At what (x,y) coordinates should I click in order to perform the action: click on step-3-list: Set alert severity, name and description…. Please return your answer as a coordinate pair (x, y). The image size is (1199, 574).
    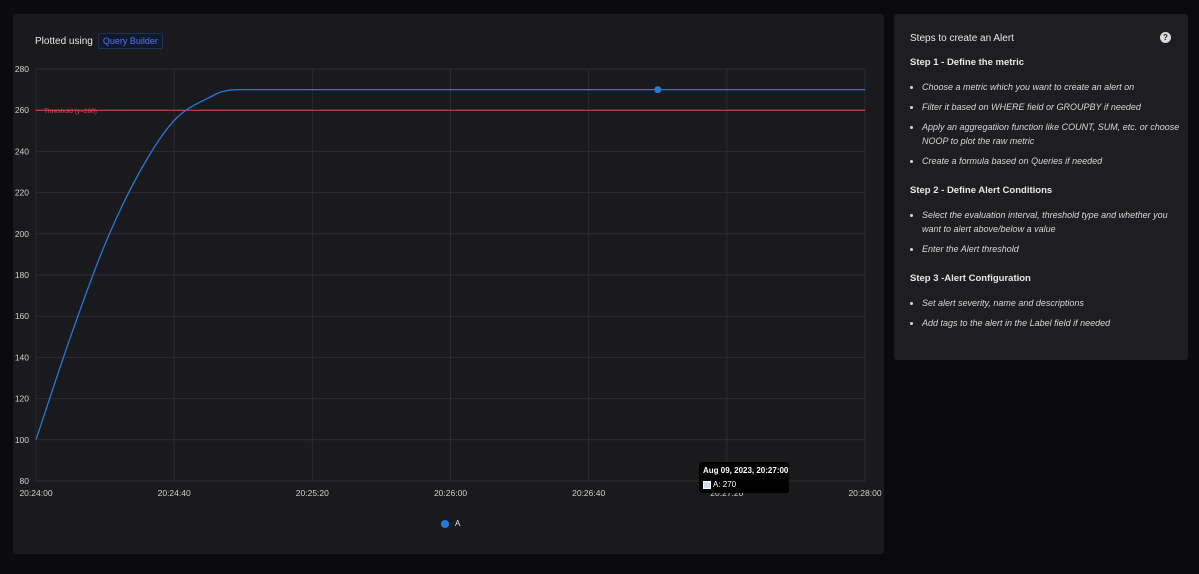
    Looking at the image, I should click on (1047, 316).